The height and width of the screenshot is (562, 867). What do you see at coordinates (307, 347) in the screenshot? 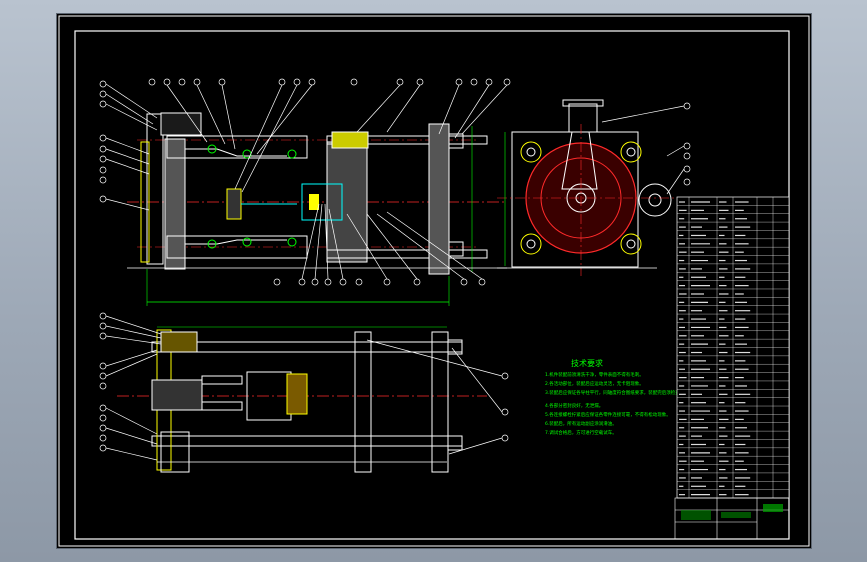
I see `top-tie-rod-upper` at bounding box center [307, 347].